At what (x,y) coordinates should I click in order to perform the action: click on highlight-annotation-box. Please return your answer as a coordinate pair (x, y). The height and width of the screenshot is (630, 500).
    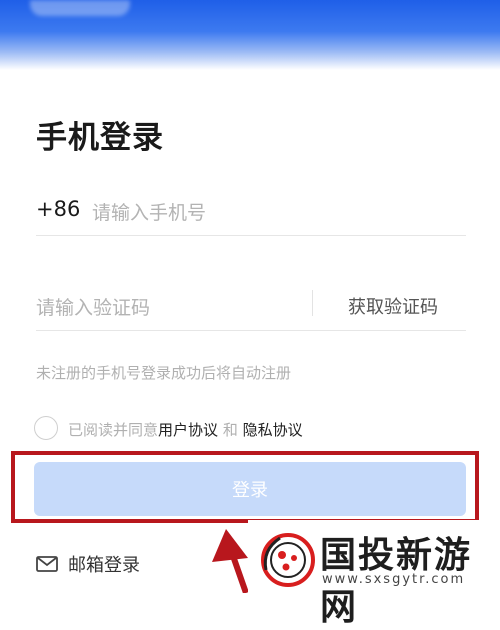
    Looking at the image, I should click on (245, 487).